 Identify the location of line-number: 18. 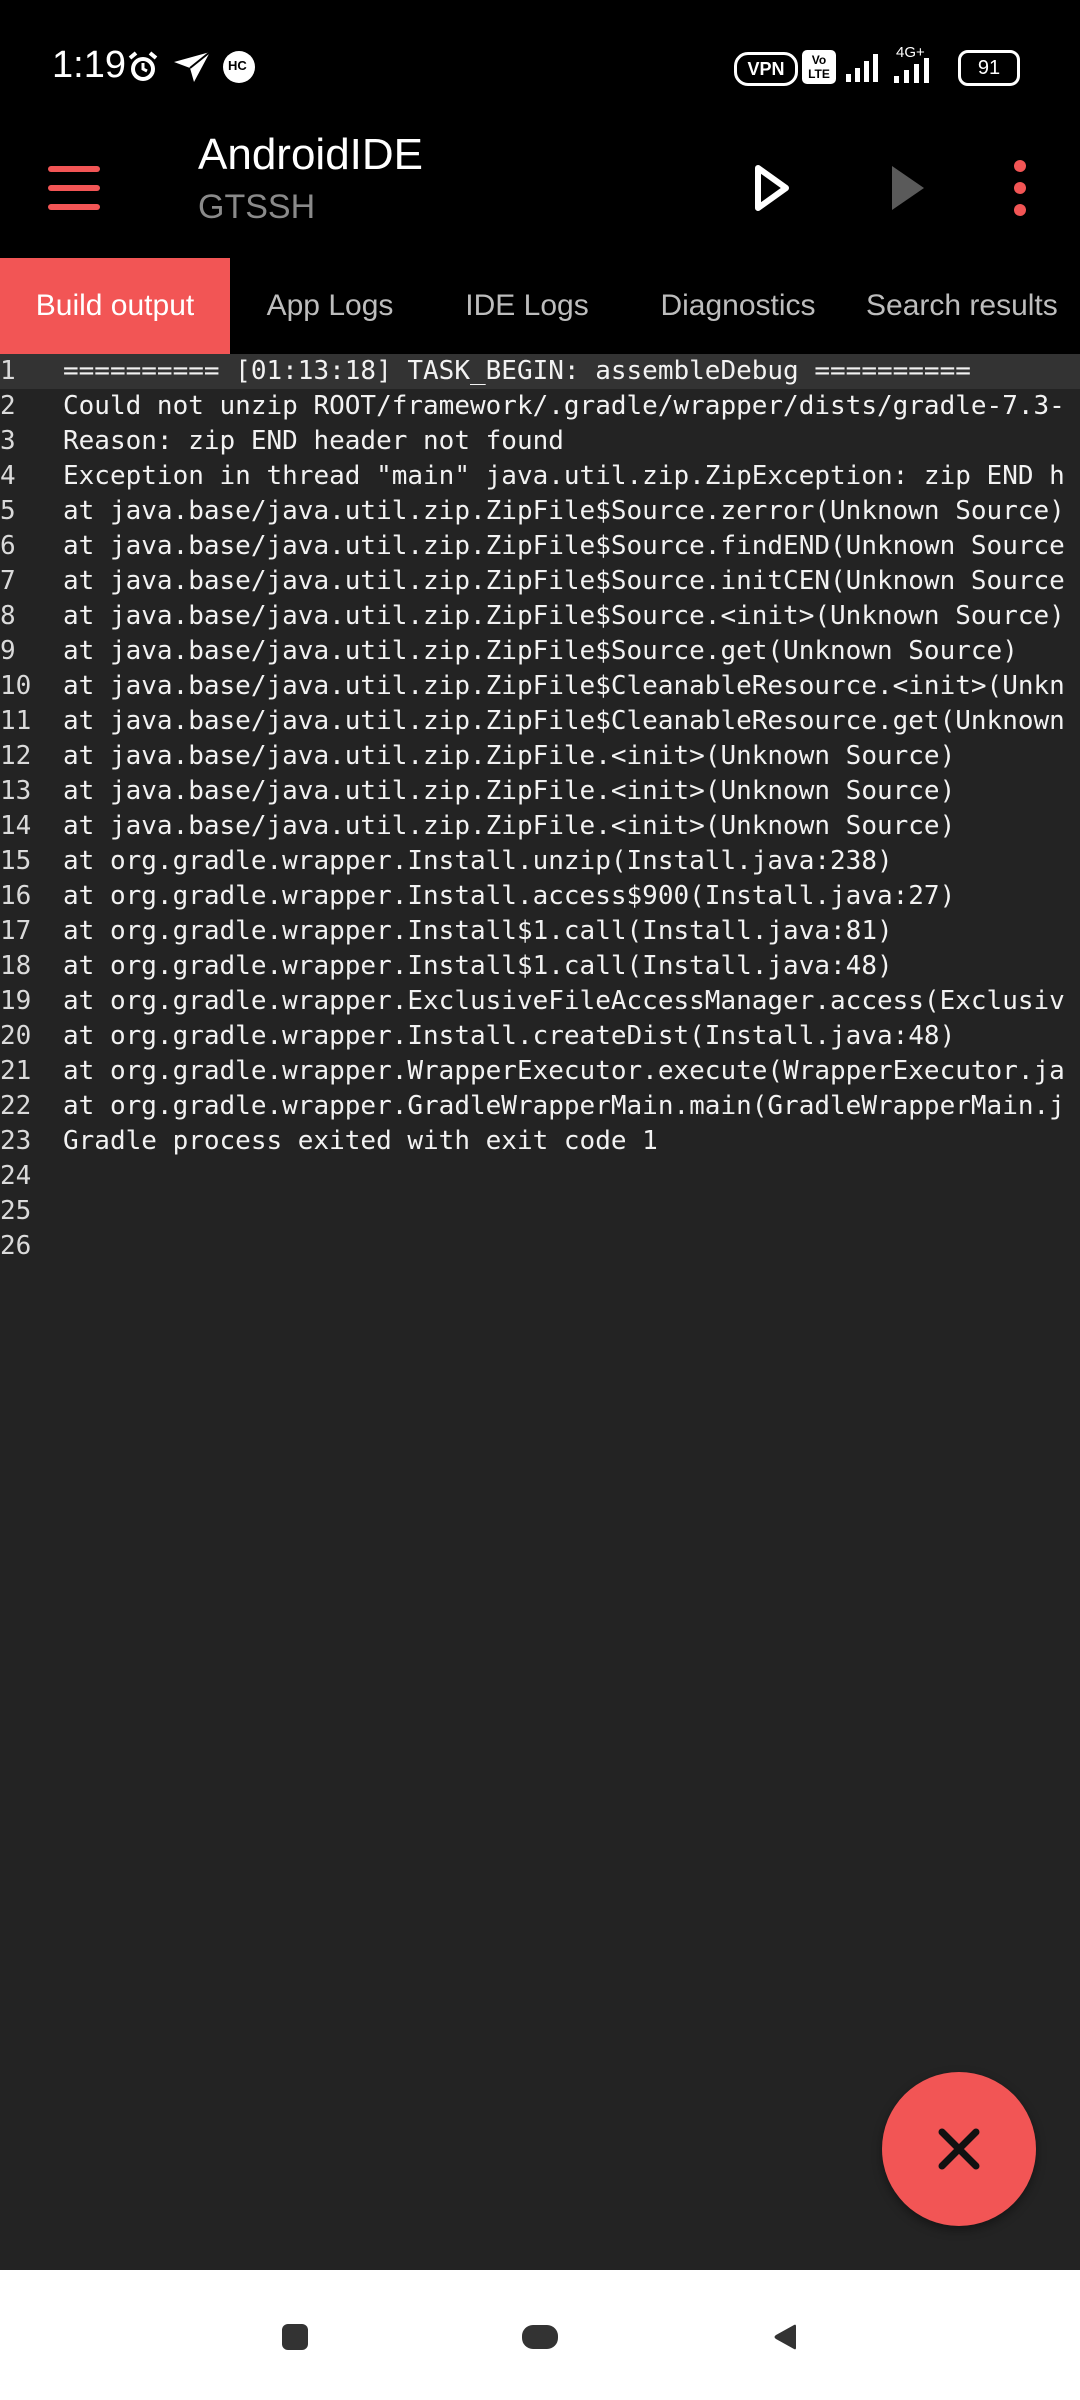
(16, 966).